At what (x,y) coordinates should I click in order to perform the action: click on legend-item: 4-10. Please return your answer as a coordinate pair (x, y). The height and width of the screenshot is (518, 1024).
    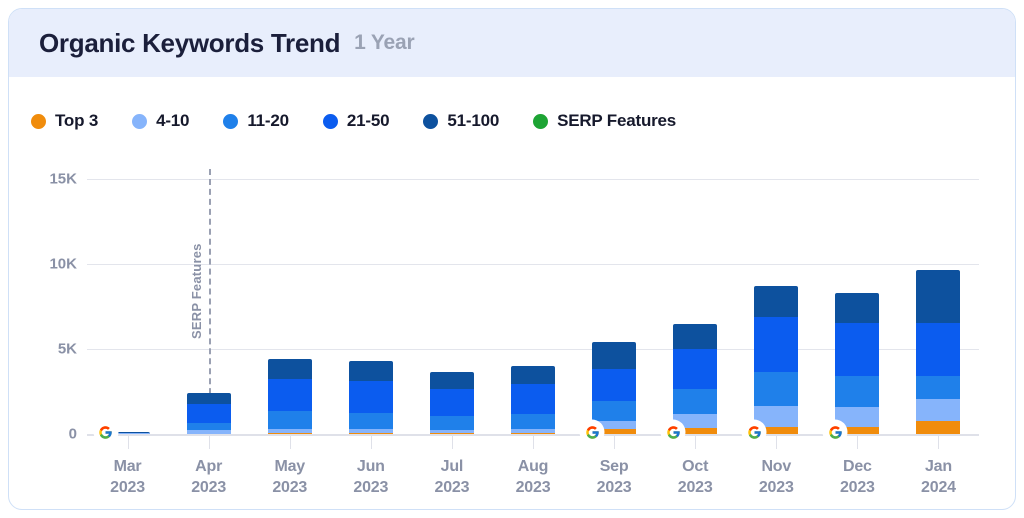
    Looking at the image, I should click on (161, 121).